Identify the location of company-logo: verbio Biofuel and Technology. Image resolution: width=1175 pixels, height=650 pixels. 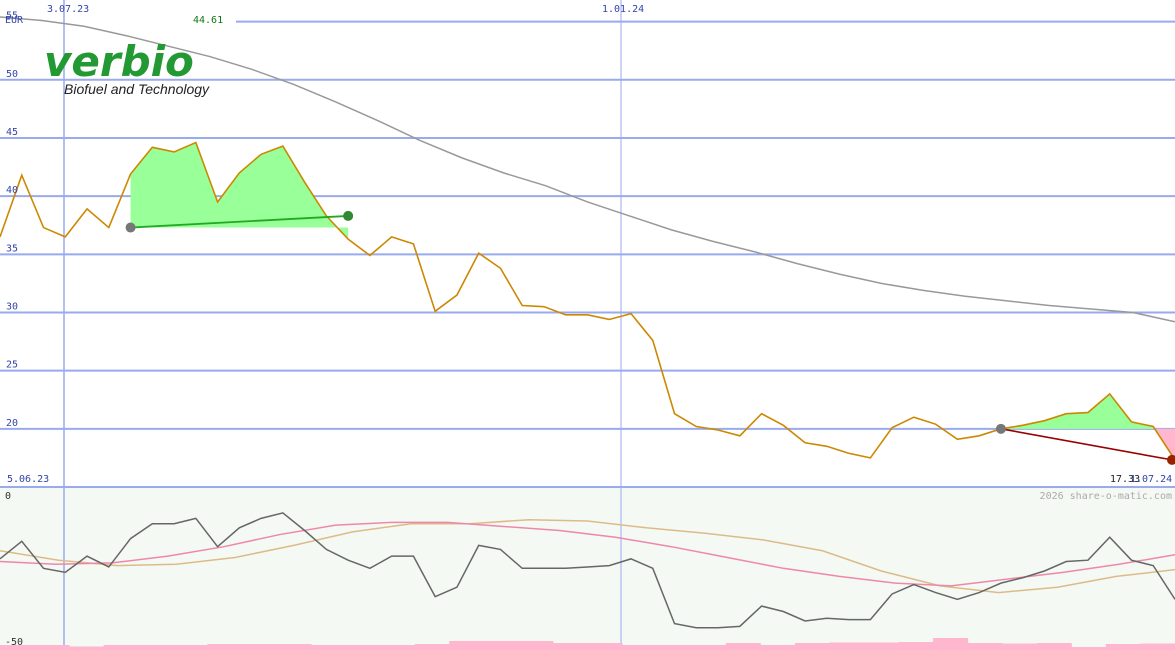
(127, 67).